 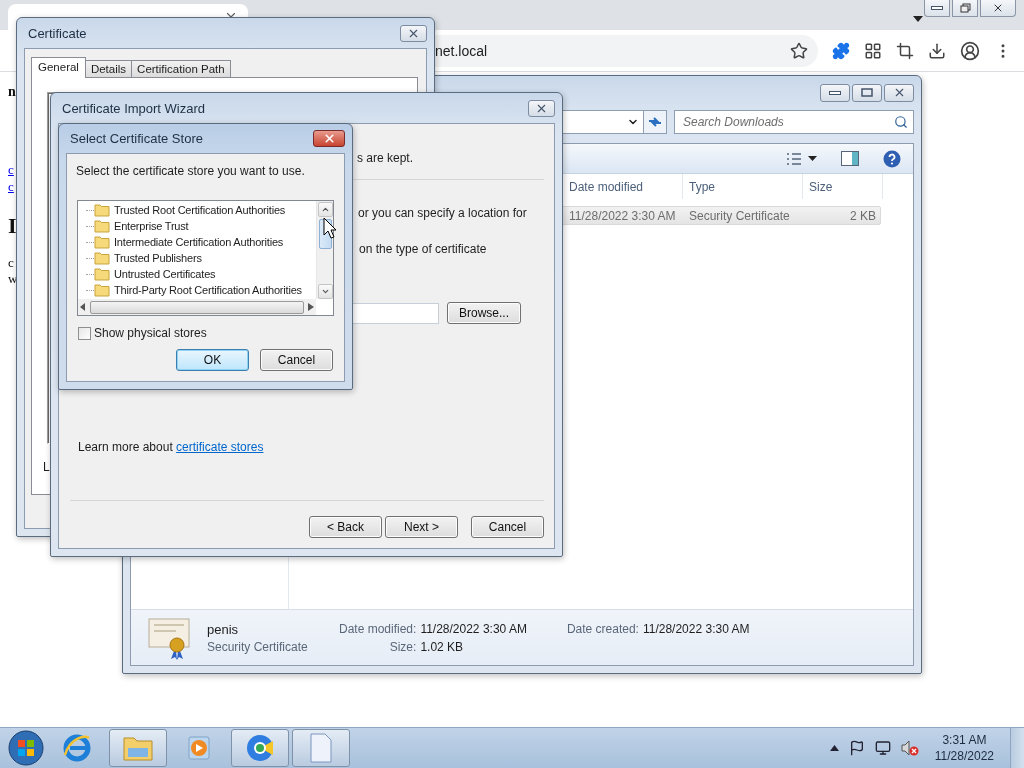 I want to click on clock: 3:31 AM 11/28/2022, so click(x=964, y=748).